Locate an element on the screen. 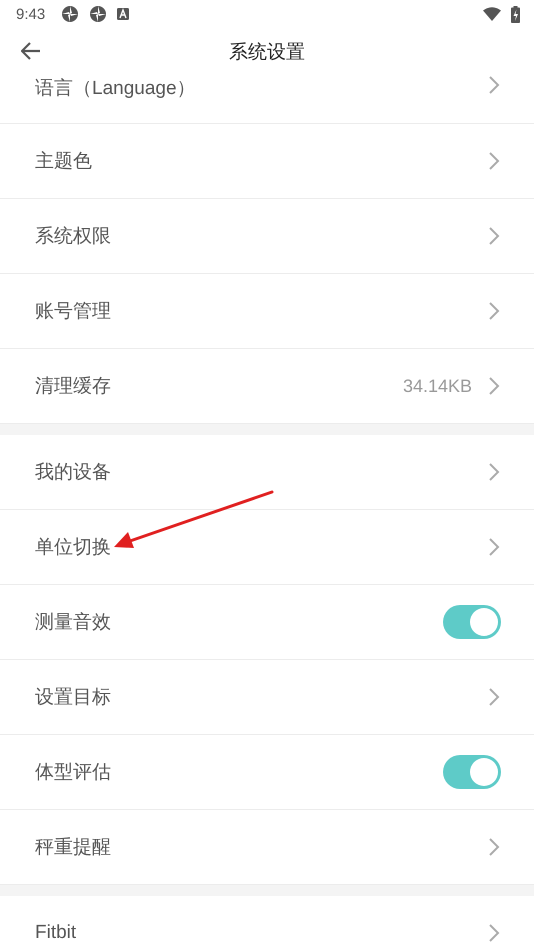 The height and width of the screenshot is (950, 534). setting-label: 我的设备 is located at coordinates (73, 473).